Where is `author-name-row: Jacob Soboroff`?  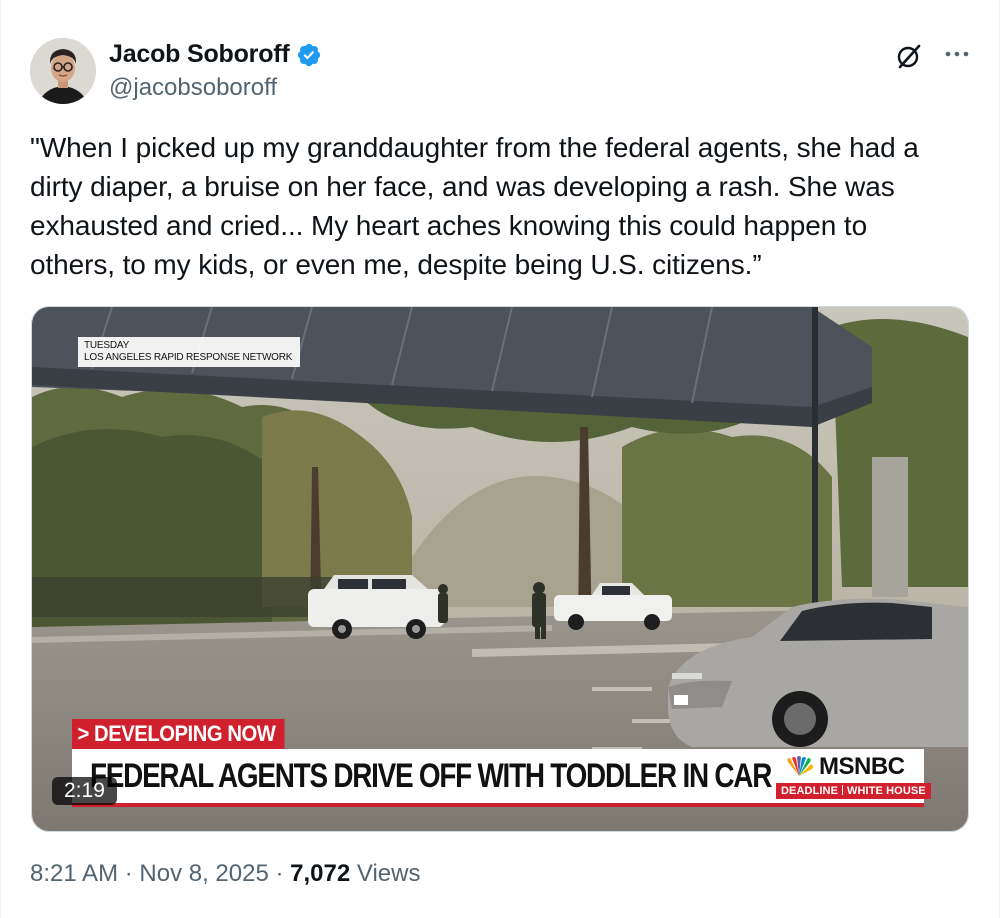 author-name-row: Jacob Soboroff is located at coordinates (215, 54).